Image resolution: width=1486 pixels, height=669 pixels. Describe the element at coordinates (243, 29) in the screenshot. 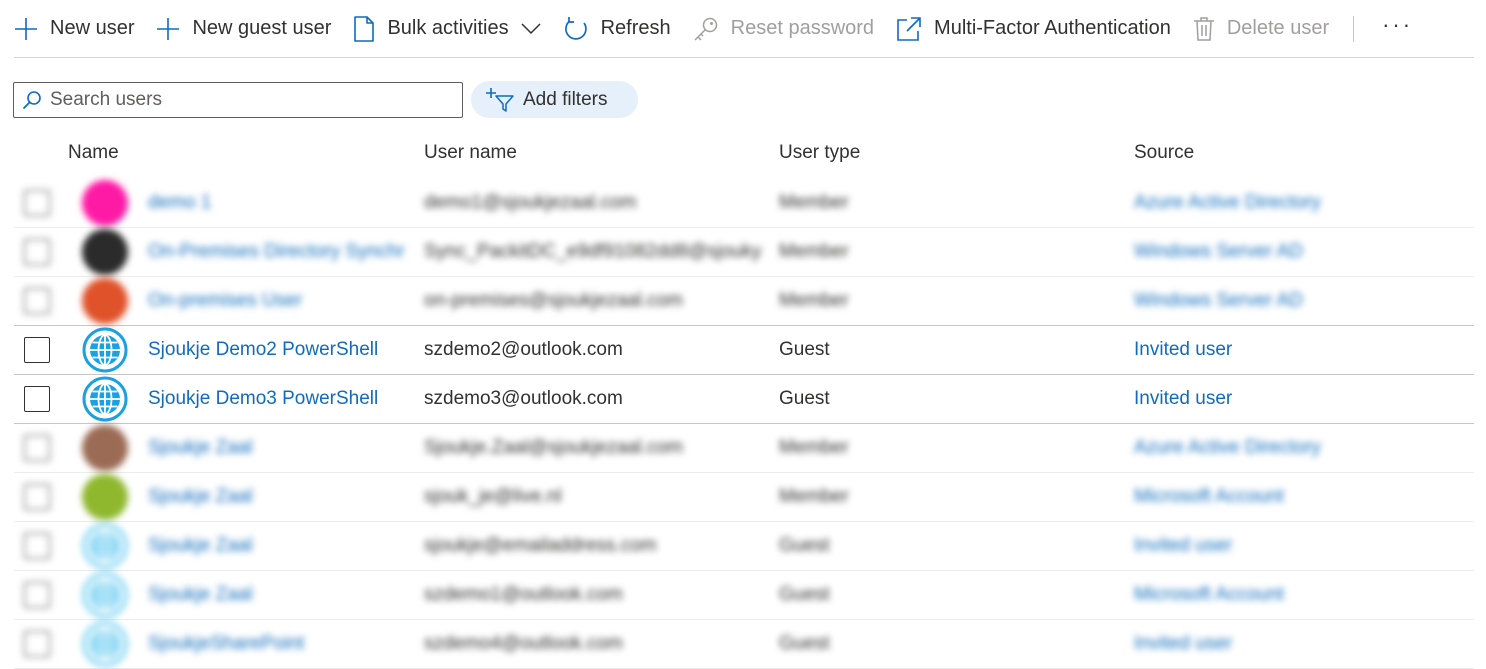

I see `new-guest-user-button: New guest user` at that location.